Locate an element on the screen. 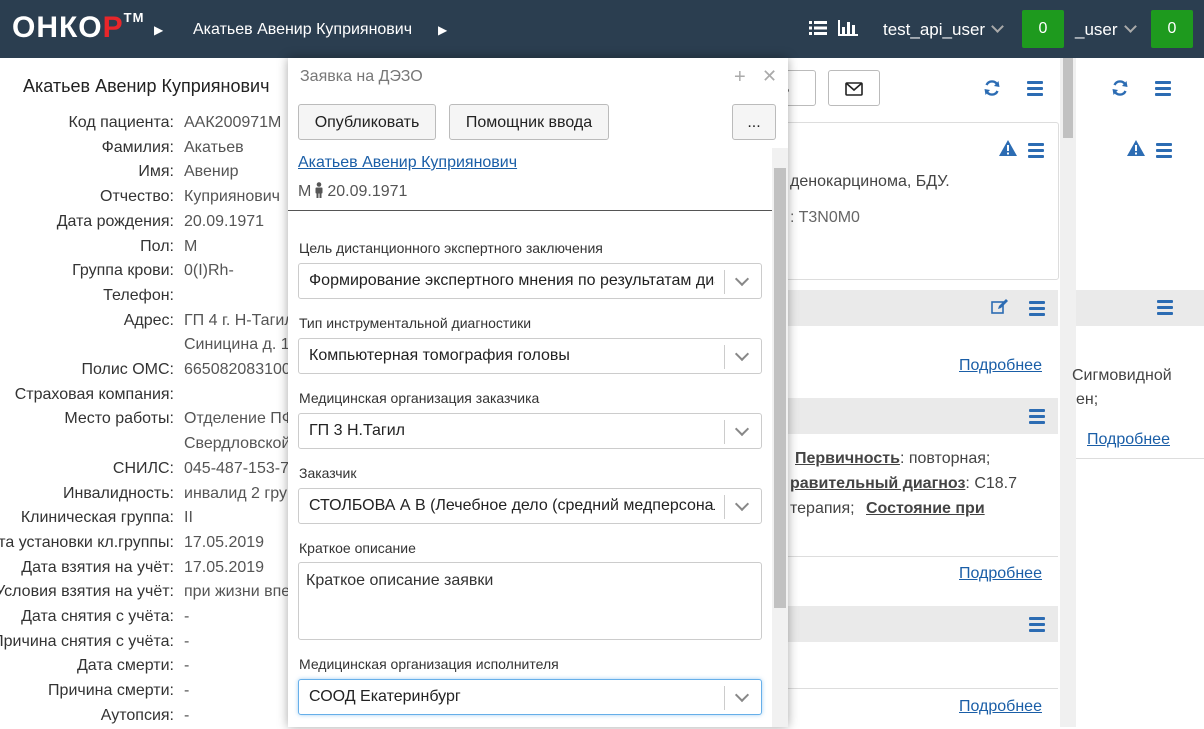 The image size is (1204, 729). customer-org-select: ГП 3 Н.Тагил is located at coordinates (530, 431).